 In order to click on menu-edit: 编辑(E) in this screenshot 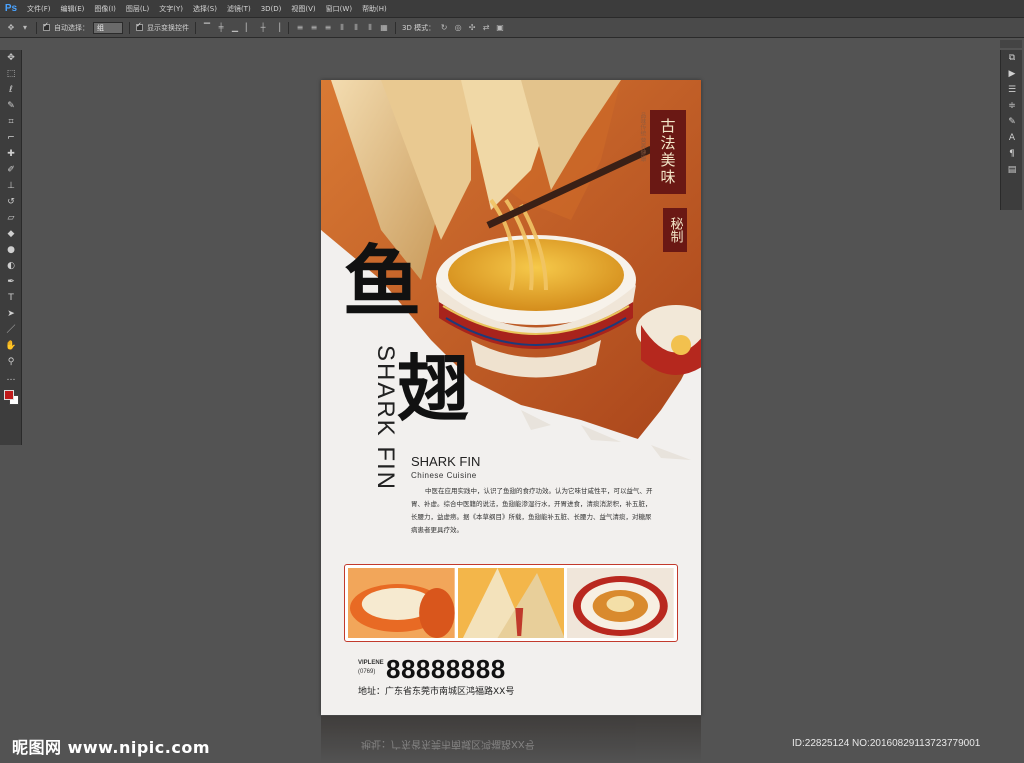, I will do `click(73, 9)`.